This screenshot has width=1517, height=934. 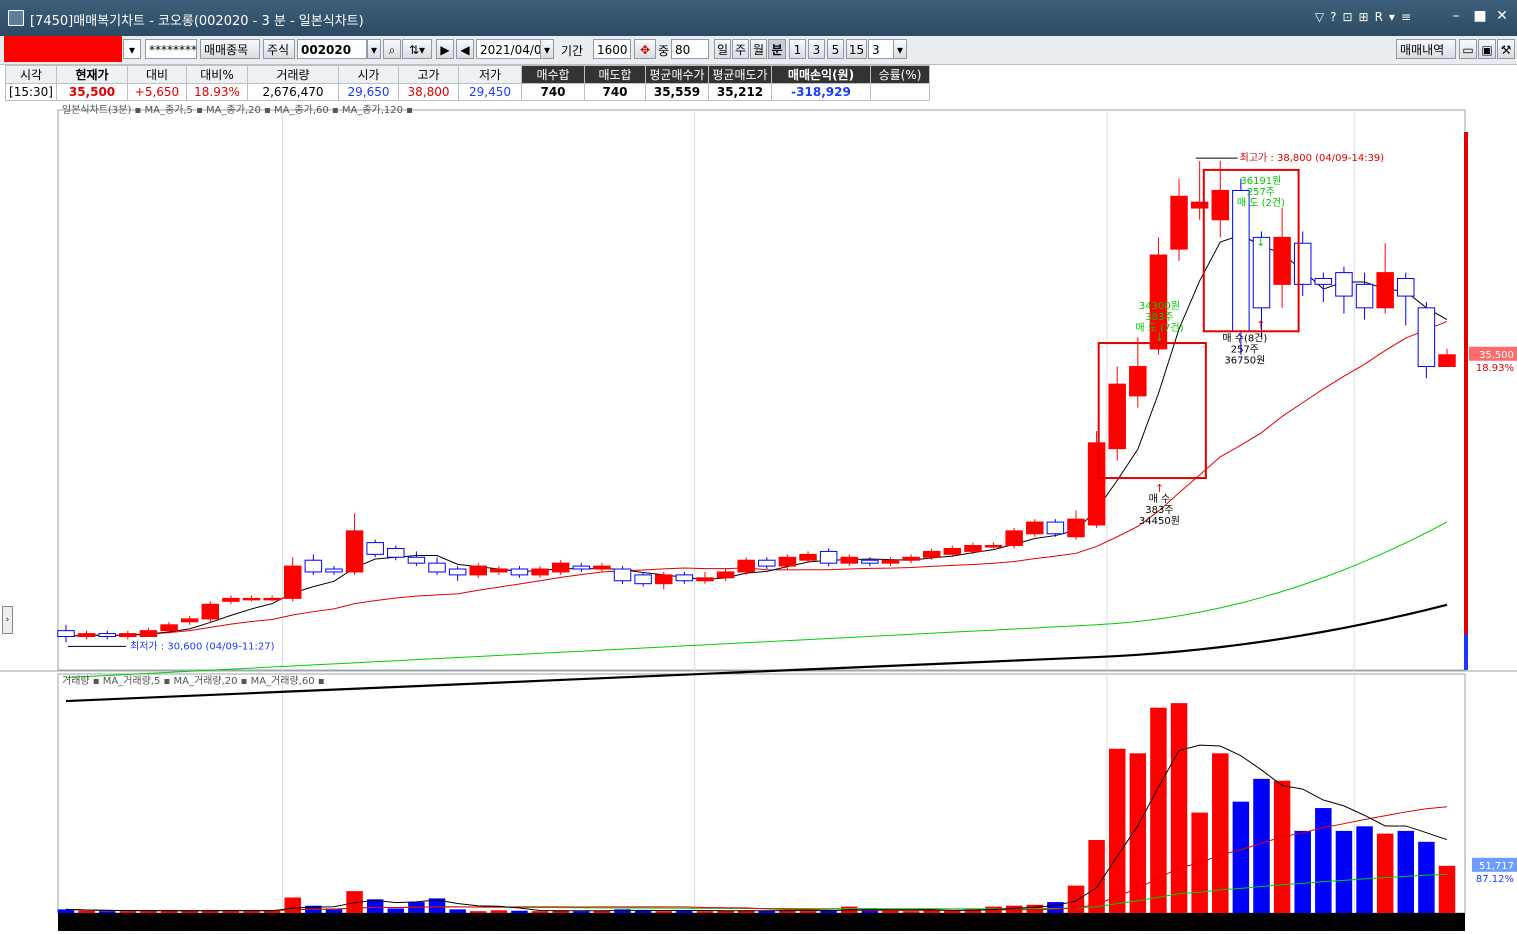 What do you see at coordinates (1160, 499) in the screenshot?
I see `buy-annotation: 매 수` at bounding box center [1160, 499].